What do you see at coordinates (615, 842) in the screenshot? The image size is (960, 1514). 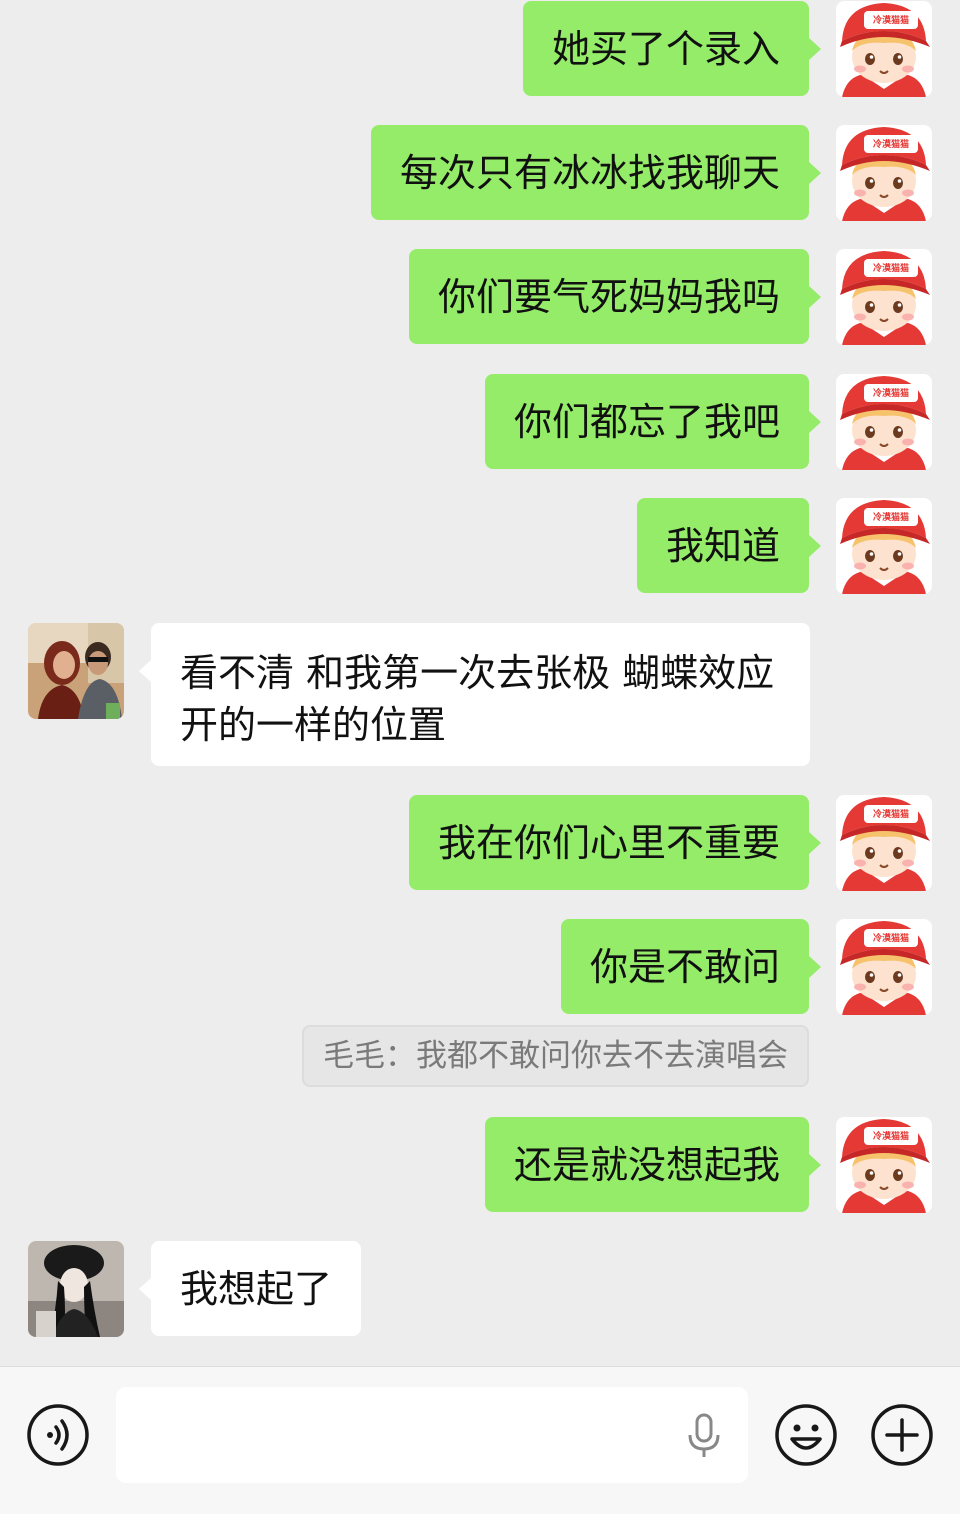 I see `sent-message-bubble: 我在你们心里不重要` at bounding box center [615, 842].